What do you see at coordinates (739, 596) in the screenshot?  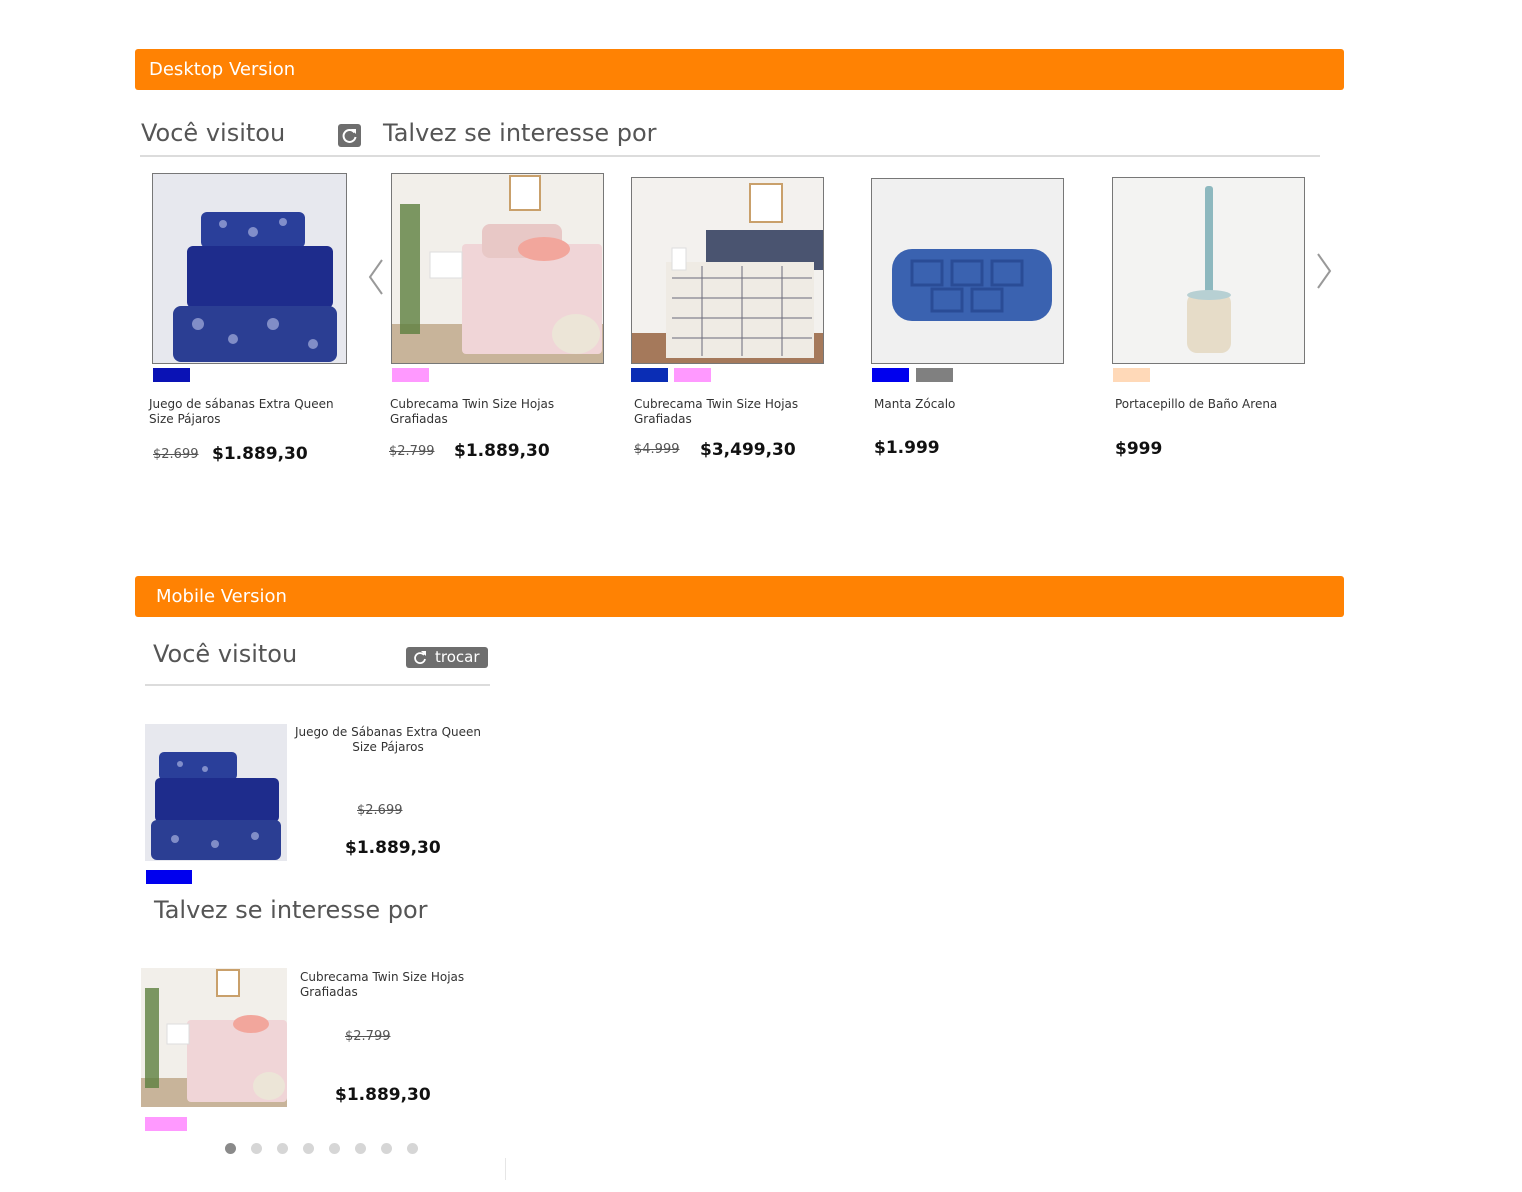 I see `mobile-banner: Mobile Version` at bounding box center [739, 596].